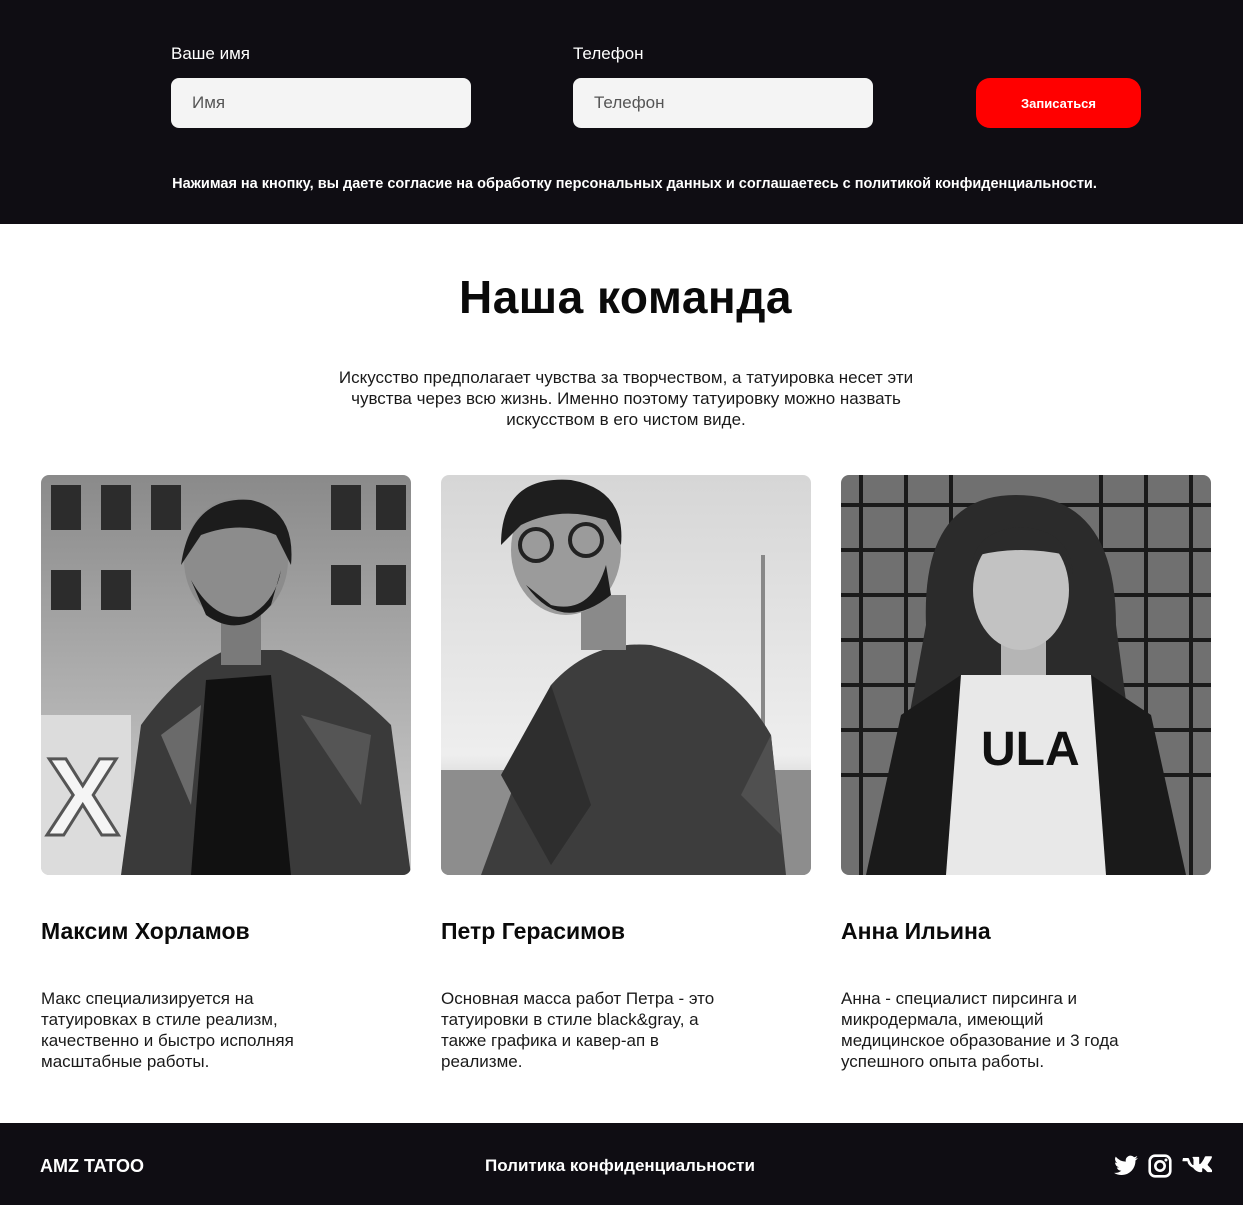 Image resolution: width=1243 pixels, height=1205 pixels. Describe the element at coordinates (92, 1166) in the screenshot. I see `brand-logo: AMZ TATOO` at that location.